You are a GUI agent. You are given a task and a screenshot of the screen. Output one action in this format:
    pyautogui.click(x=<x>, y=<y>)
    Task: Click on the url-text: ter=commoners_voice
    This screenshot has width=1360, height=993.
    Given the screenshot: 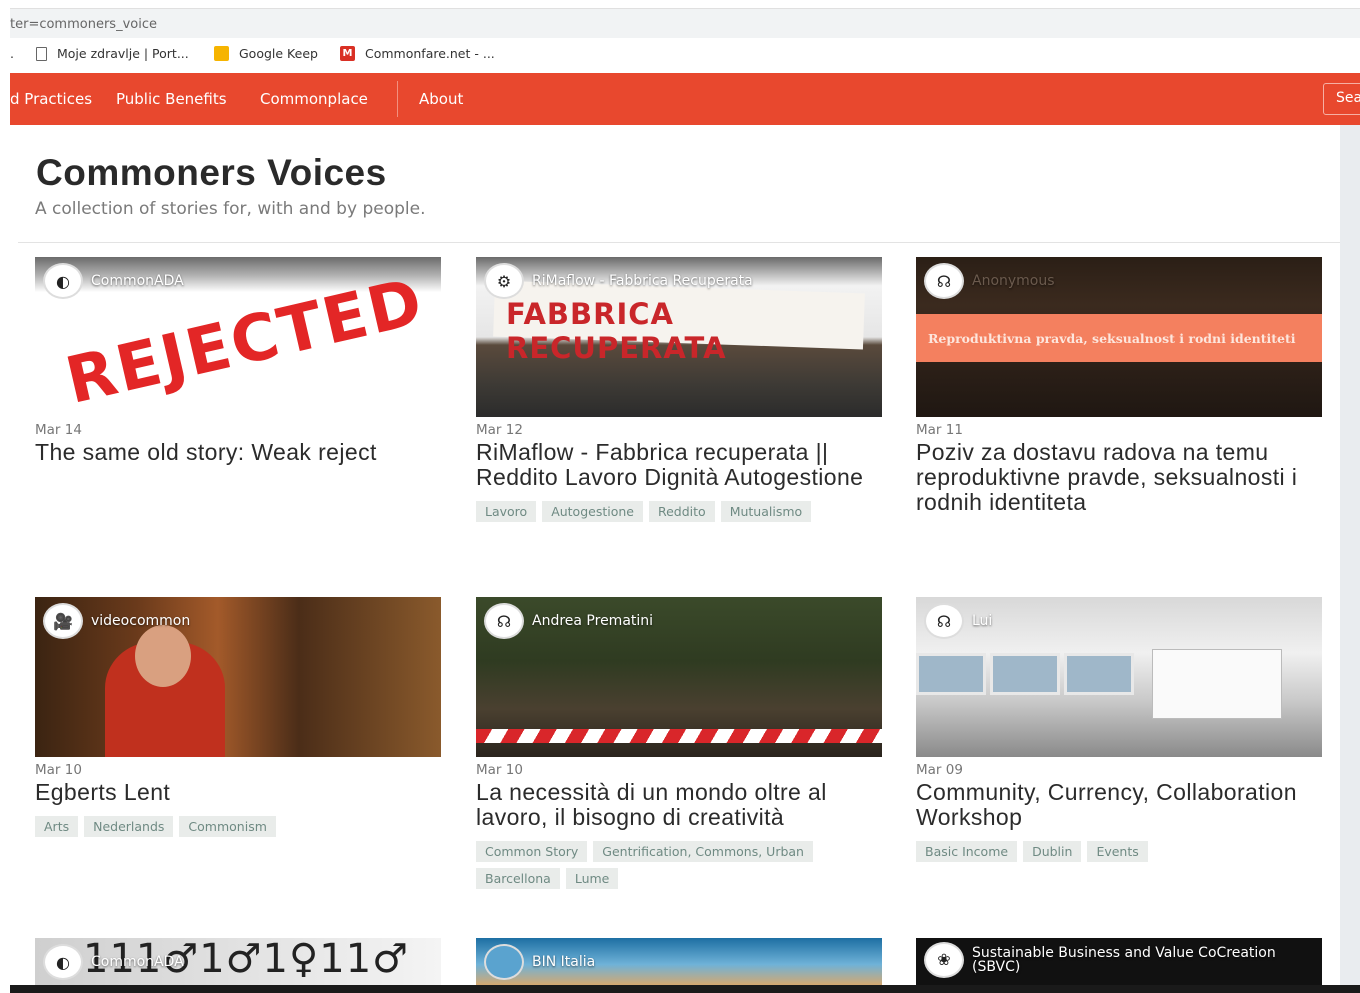 What is the action you would take?
    pyautogui.click(x=83, y=24)
    